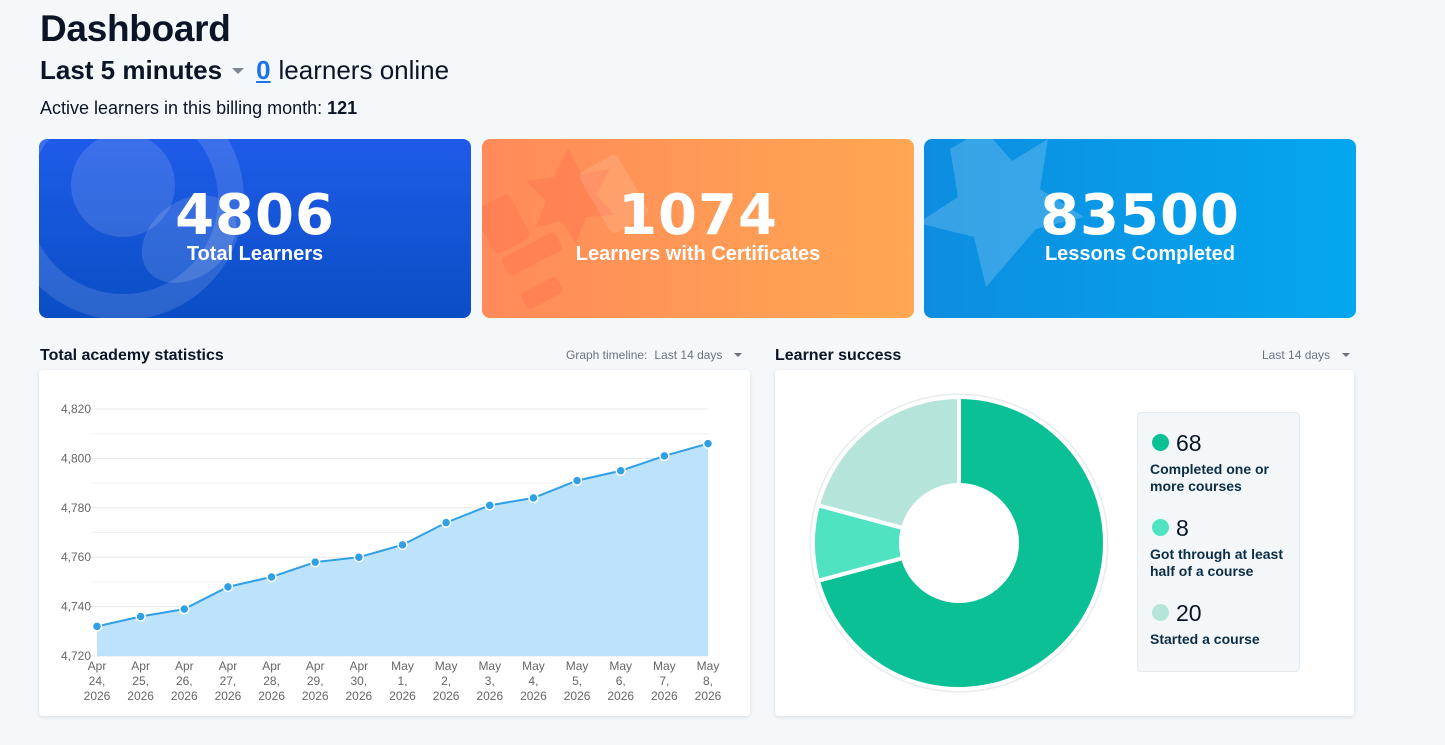  I want to click on learner-success-donut-chart, so click(959, 543).